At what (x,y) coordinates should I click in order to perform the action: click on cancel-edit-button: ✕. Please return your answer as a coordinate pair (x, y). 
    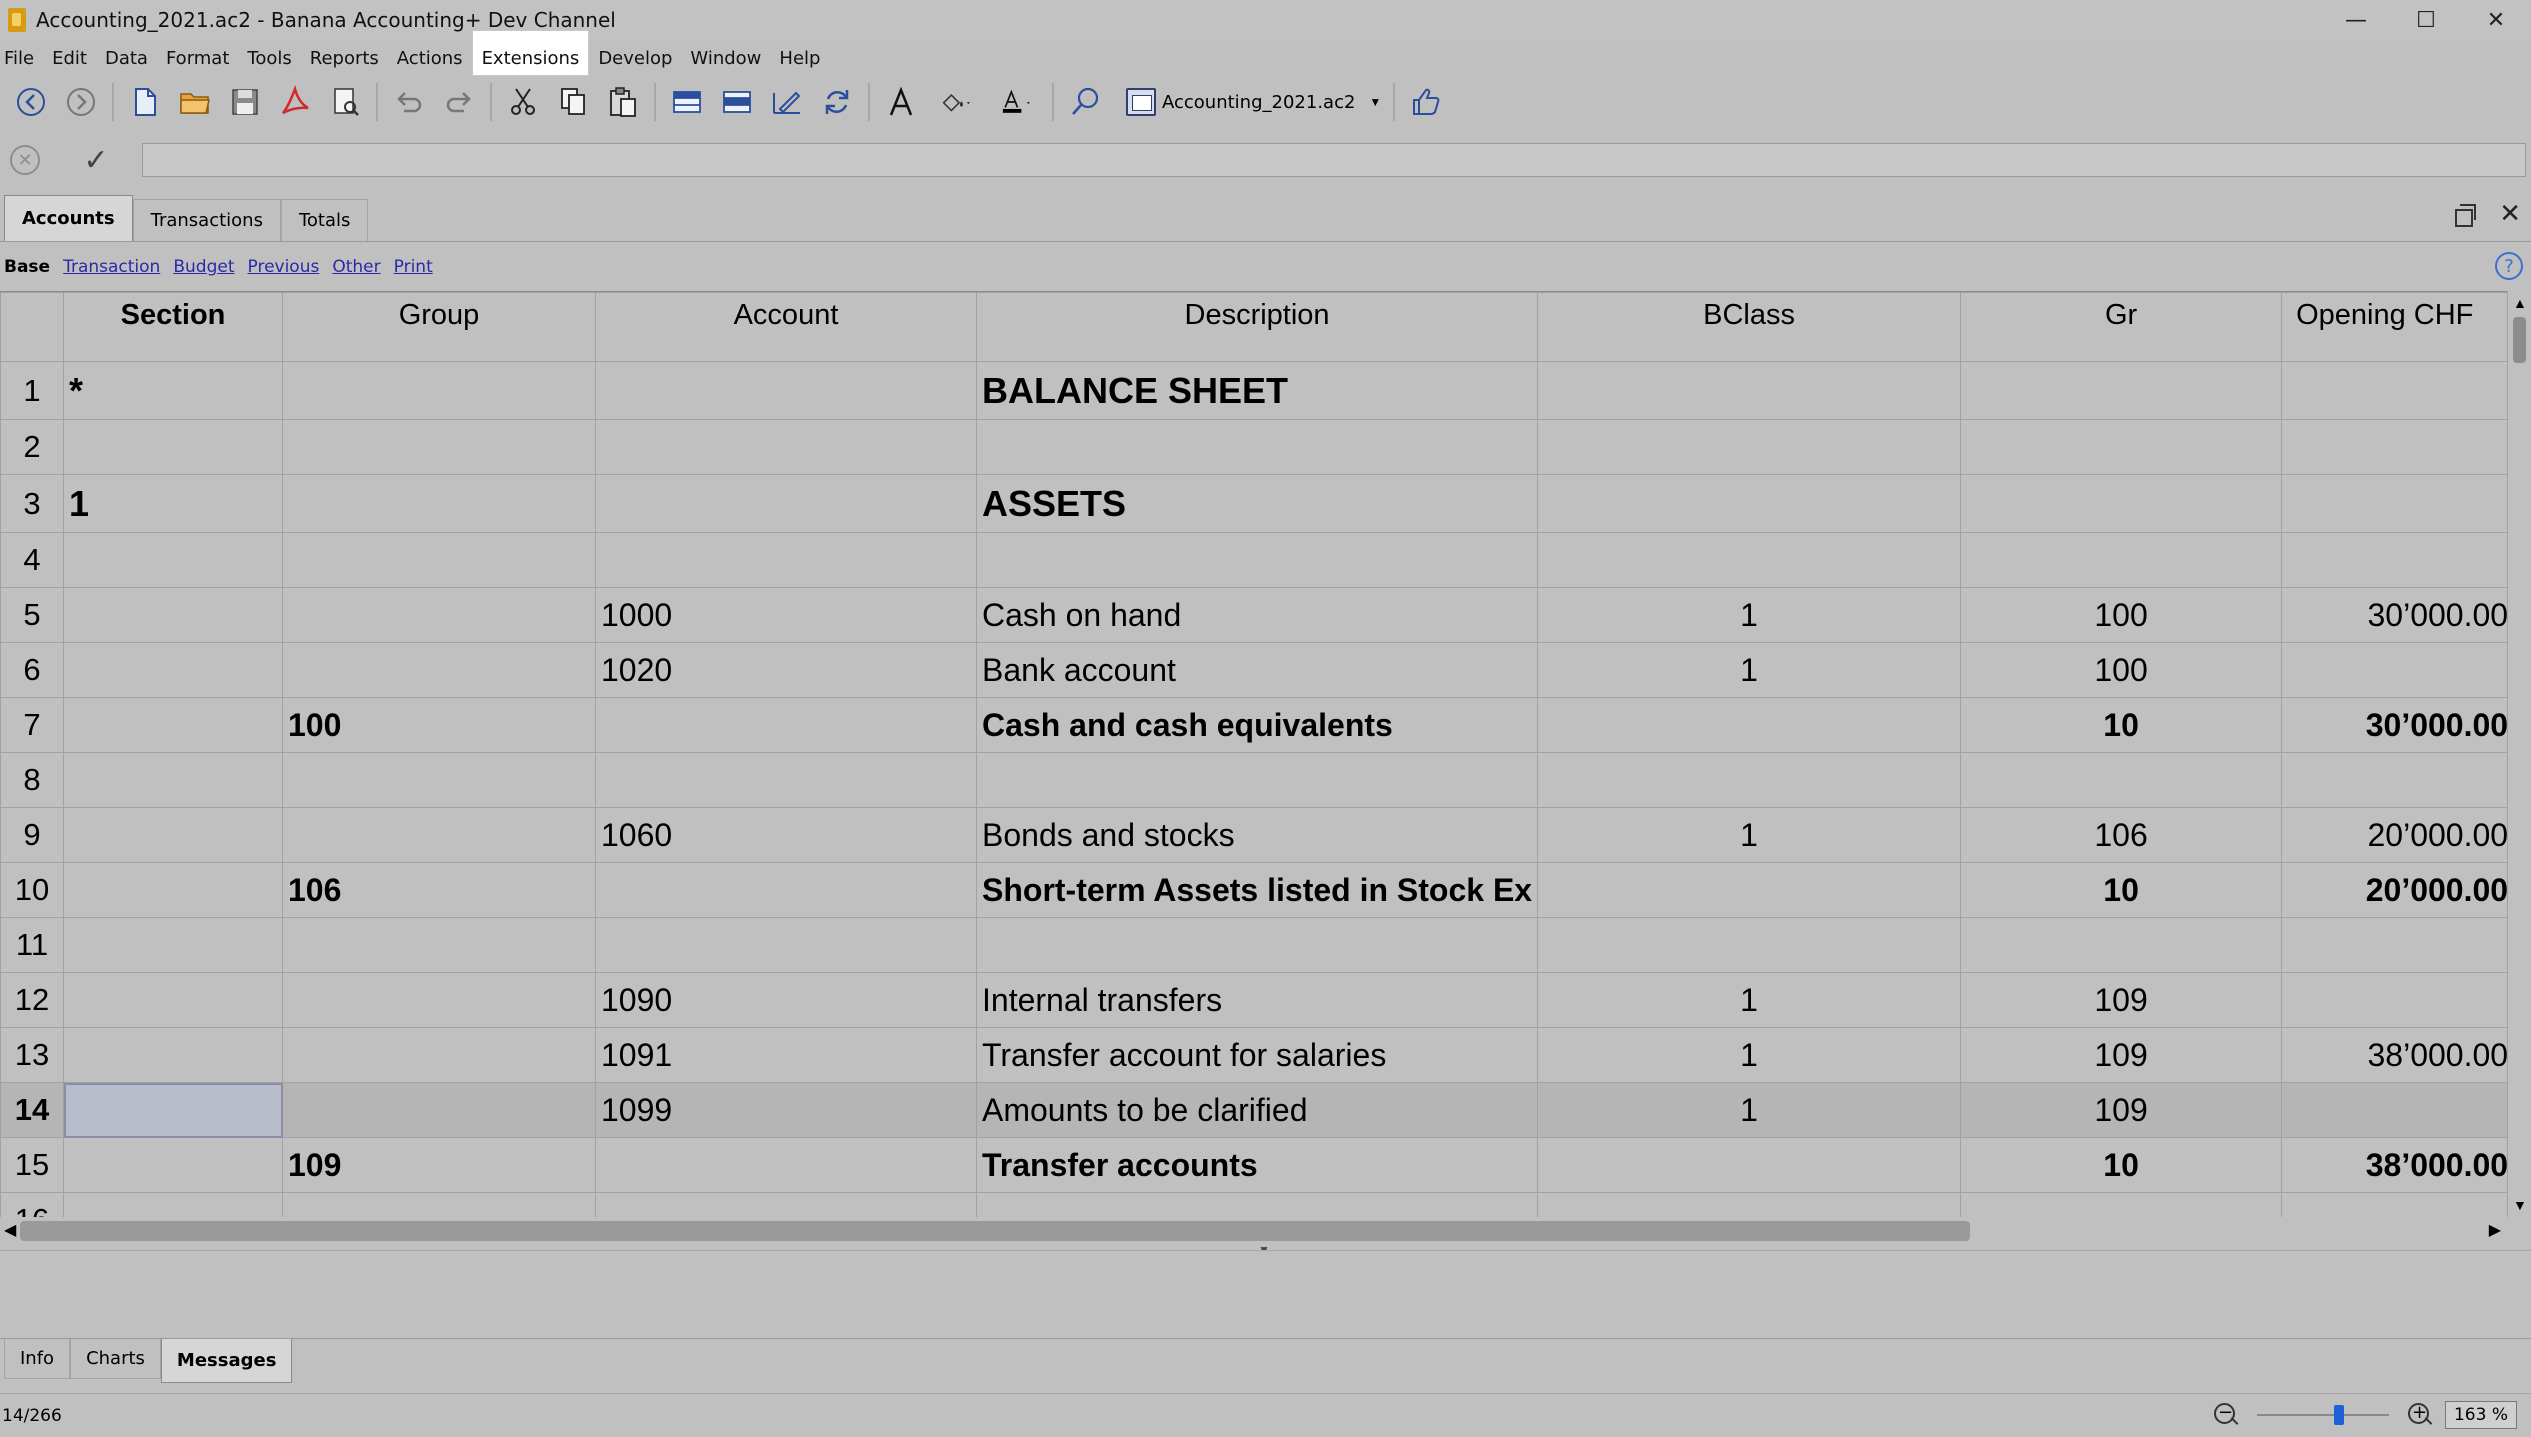
    Looking at the image, I should click on (25, 160).